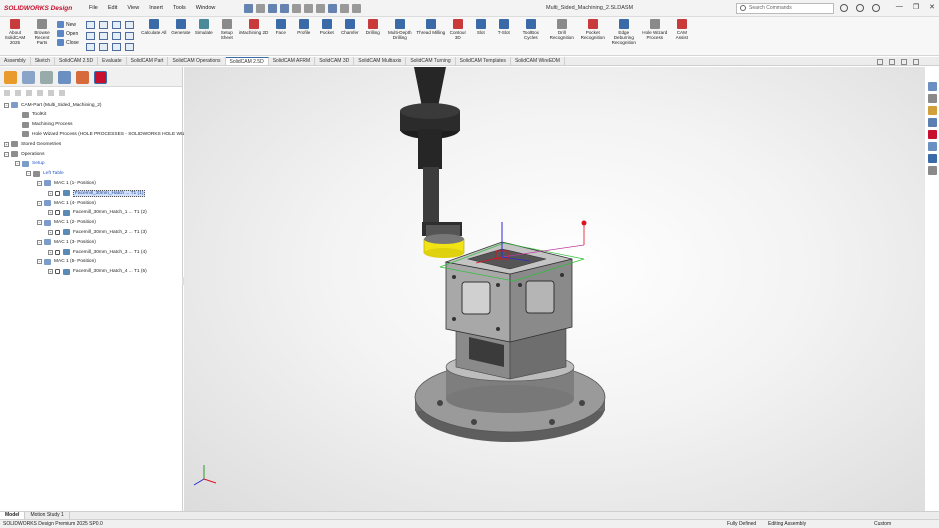 Image resolution: width=939 pixels, height=528 pixels. I want to click on open-button: Open, so click(68, 33).